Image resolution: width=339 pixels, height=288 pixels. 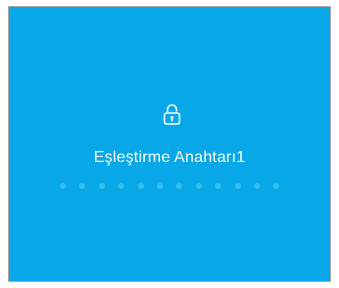 What do you see at coordinates (169, 157) in the screenshot?
I see `pairing-key-title: Eşleştirme Anahtarı1` at bounding box center [169, 157].